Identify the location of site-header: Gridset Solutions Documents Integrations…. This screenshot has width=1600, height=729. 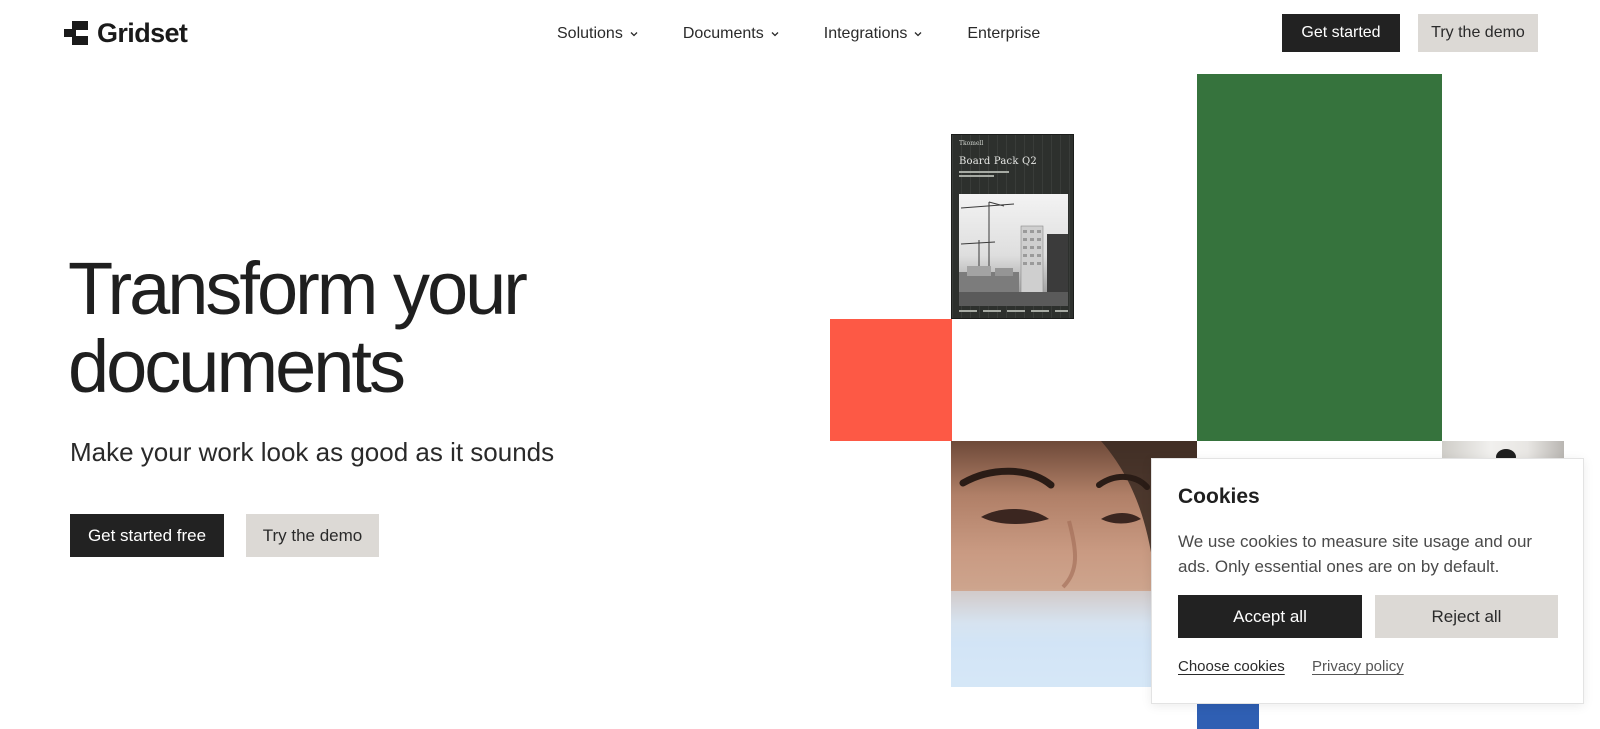
(800, 33).